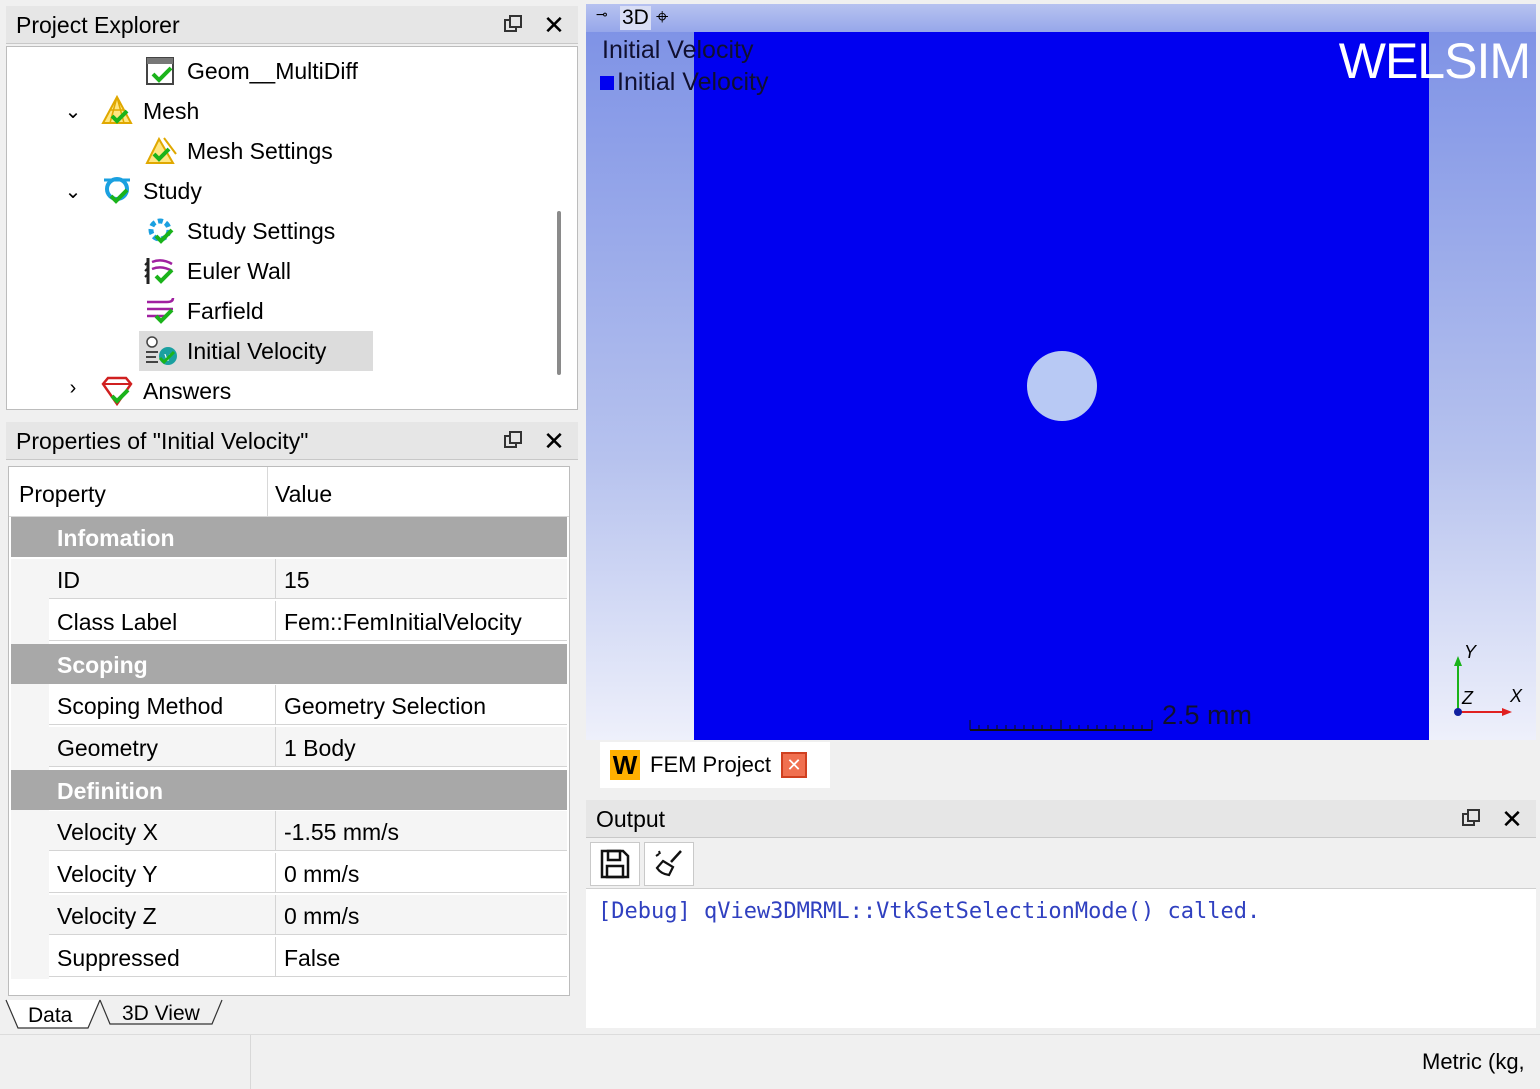 Image resolution: width=1540 pixels, height=1089 pixels. I want to click on tree-item-label: Geom__MultiDiff, so click(272, 70).